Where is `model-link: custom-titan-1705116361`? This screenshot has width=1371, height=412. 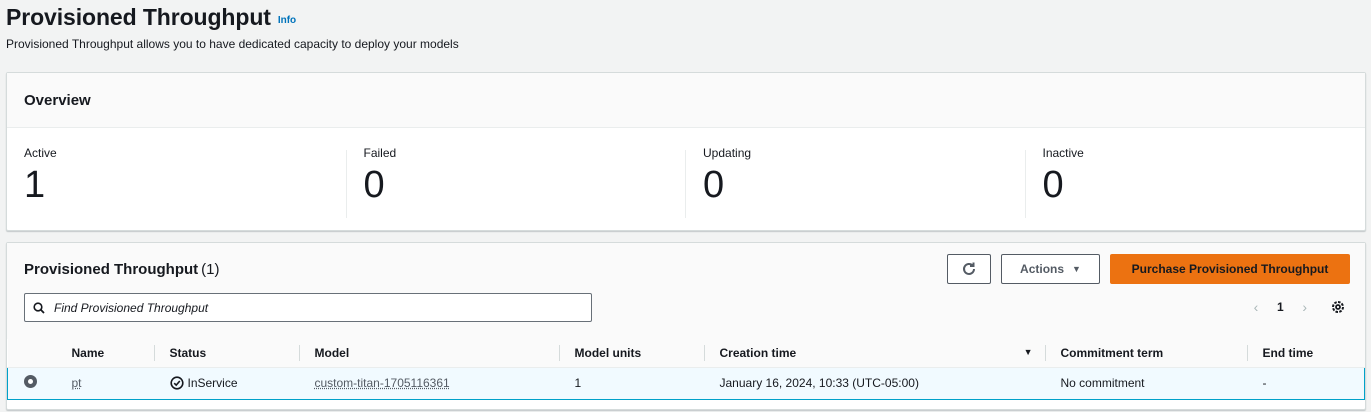
model-link: custom-titan-1705116361 is located at coordinates (382, 383).